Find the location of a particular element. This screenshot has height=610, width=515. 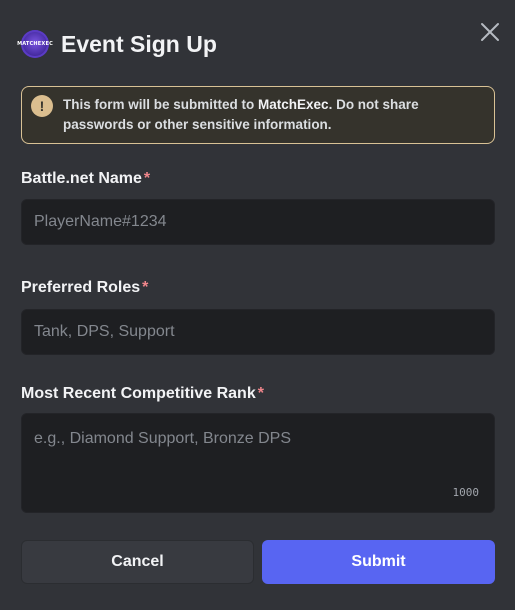

modal-header: MATCHEXEC Event Sign Up is located at coordinates (117, 44).